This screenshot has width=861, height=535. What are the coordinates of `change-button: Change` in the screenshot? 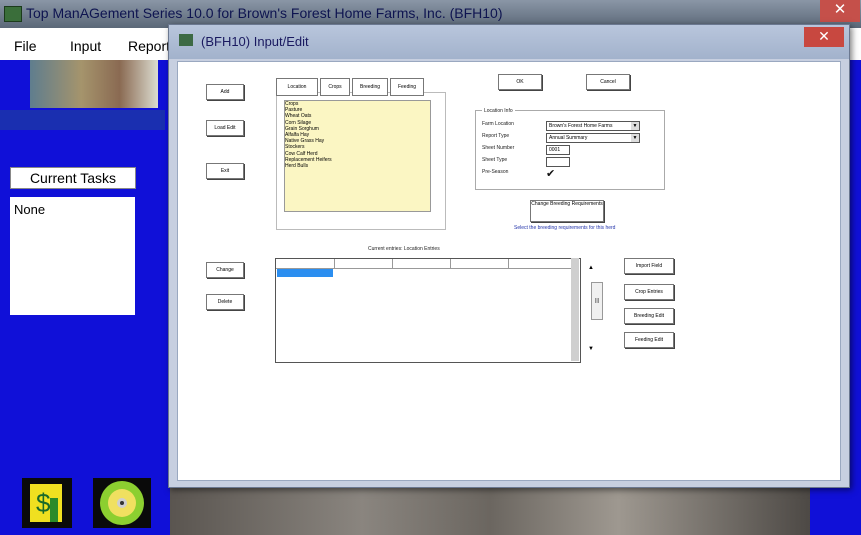 It's located at (225, 270).